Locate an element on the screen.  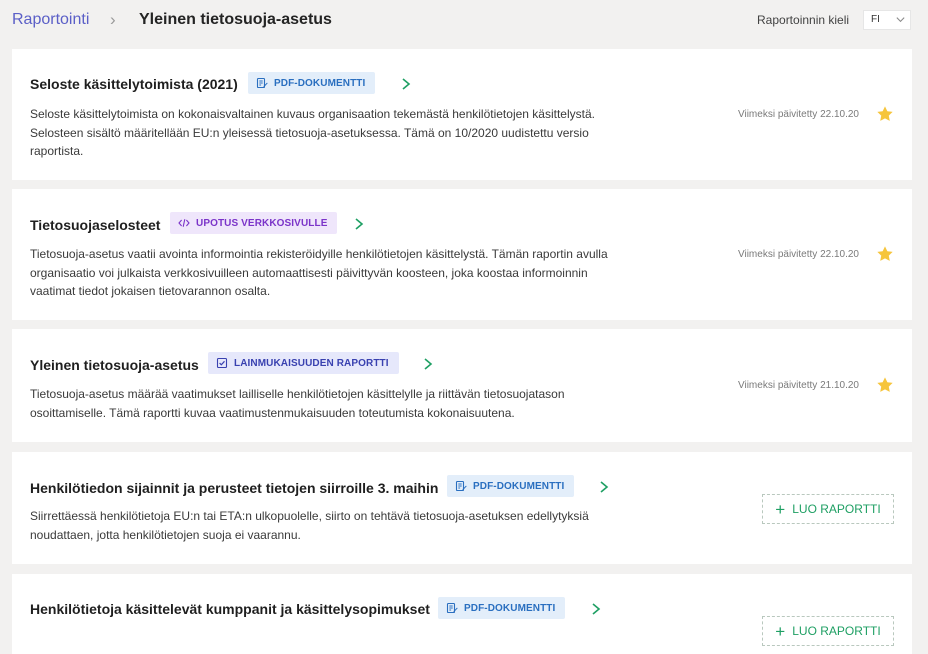
language-label: Raportoinnin kieli is located at coordinates (803, 20).